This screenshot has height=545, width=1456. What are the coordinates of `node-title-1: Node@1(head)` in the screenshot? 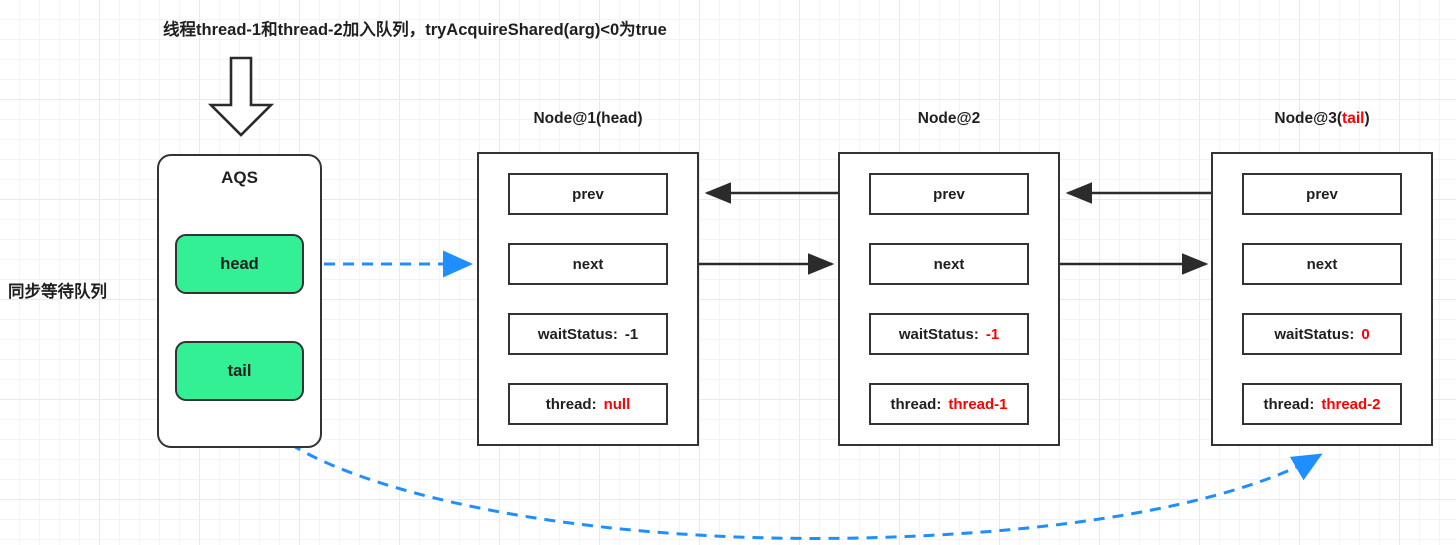 It's located at (588, 119).